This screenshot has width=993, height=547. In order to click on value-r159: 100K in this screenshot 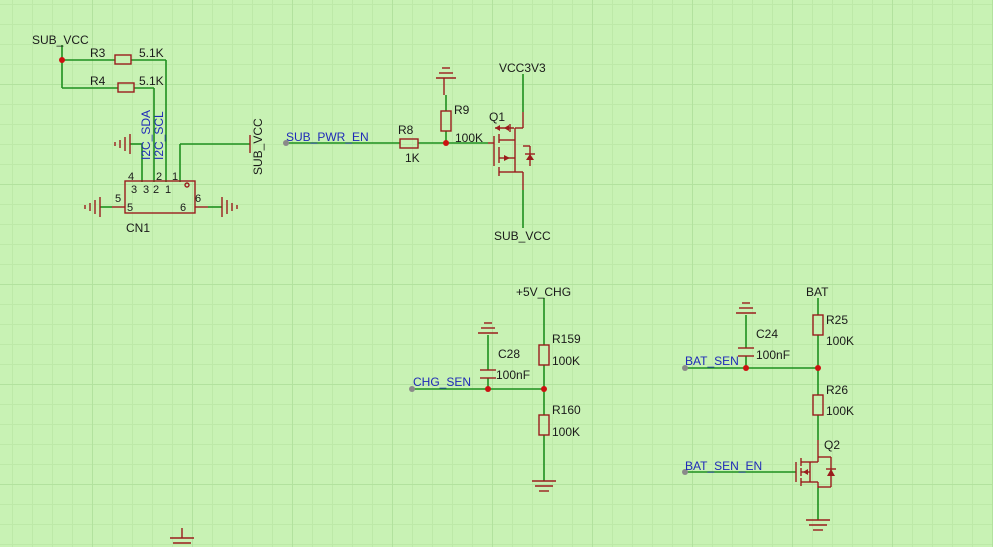, I will do `click(566, 361)`.